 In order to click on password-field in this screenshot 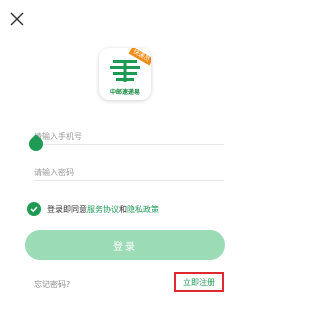, I will do `click(129, 171)`.